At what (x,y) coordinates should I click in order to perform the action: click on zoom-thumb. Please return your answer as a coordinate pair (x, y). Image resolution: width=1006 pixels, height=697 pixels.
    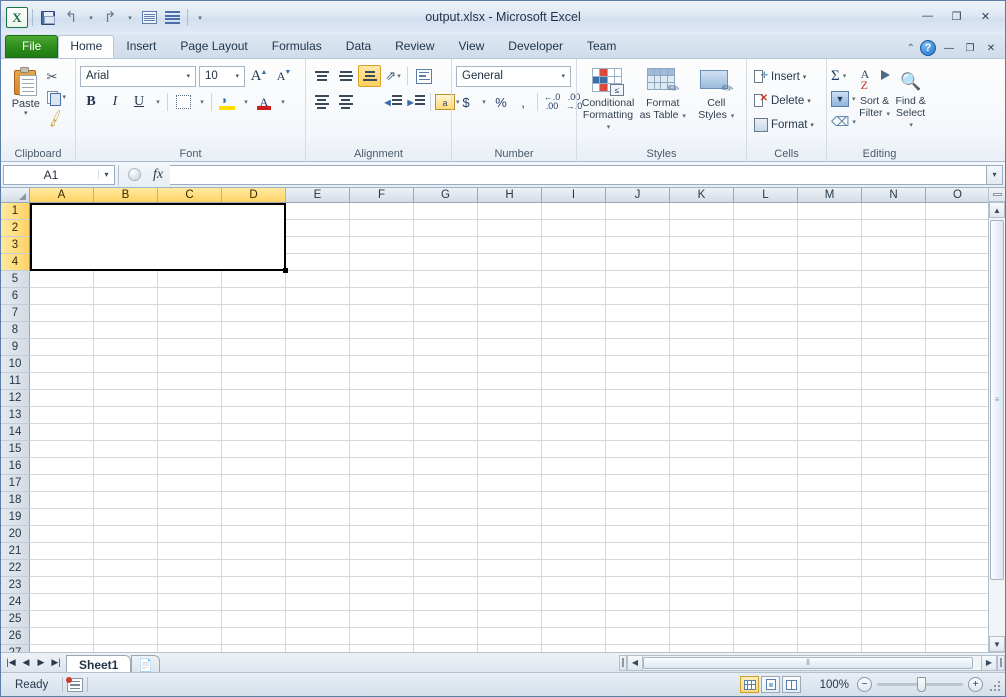
    Looking at the image, I should click on (921, 684).